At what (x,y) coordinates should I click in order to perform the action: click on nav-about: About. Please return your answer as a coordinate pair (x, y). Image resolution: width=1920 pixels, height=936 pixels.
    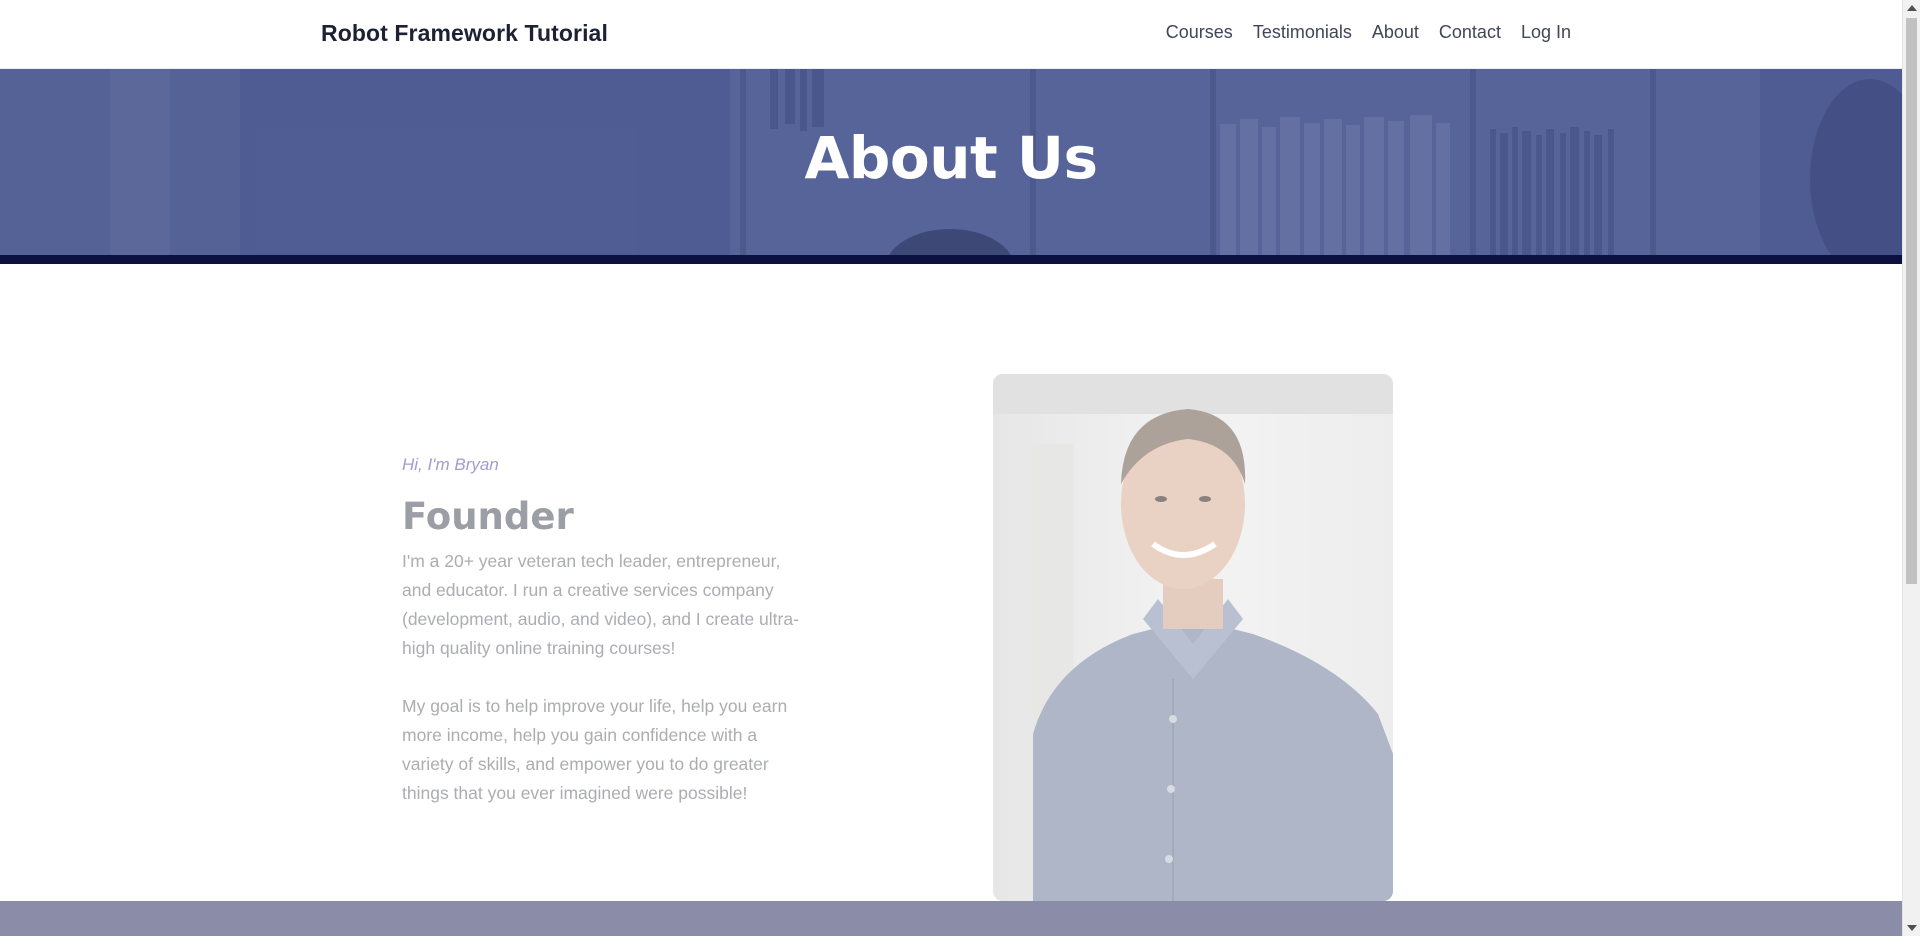
    Looking at the image, I should click on (1395, 32).